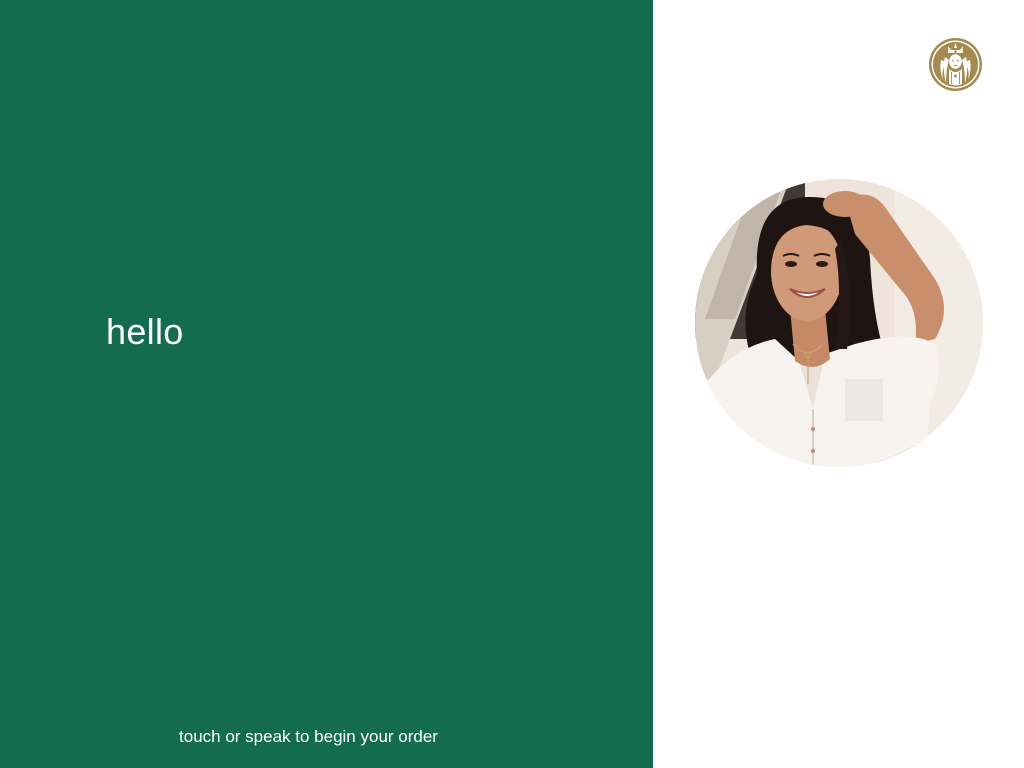 Image resolution: width=1024 pixels, height=768 pixels. I want to click on start-order-prompt: touch or speak to begin your order, so click(308, 737).